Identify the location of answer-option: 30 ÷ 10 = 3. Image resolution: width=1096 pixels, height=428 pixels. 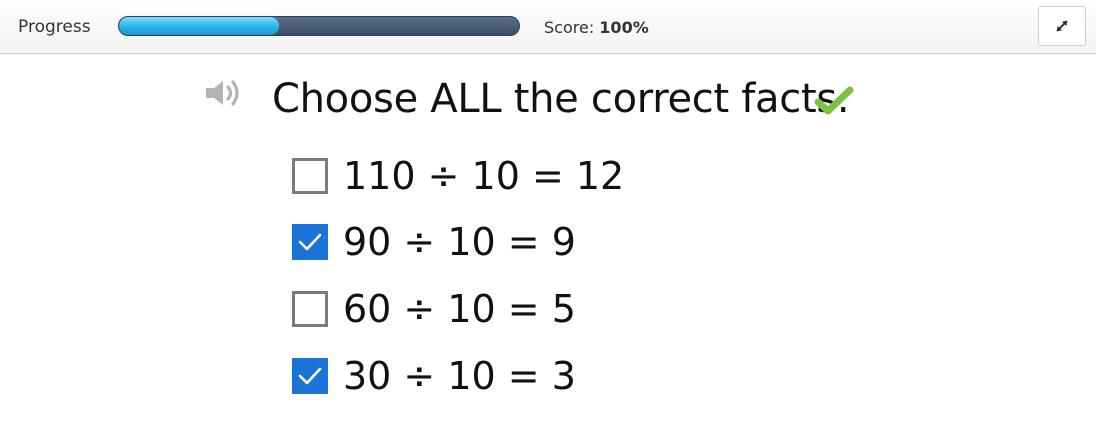
(434, 376).